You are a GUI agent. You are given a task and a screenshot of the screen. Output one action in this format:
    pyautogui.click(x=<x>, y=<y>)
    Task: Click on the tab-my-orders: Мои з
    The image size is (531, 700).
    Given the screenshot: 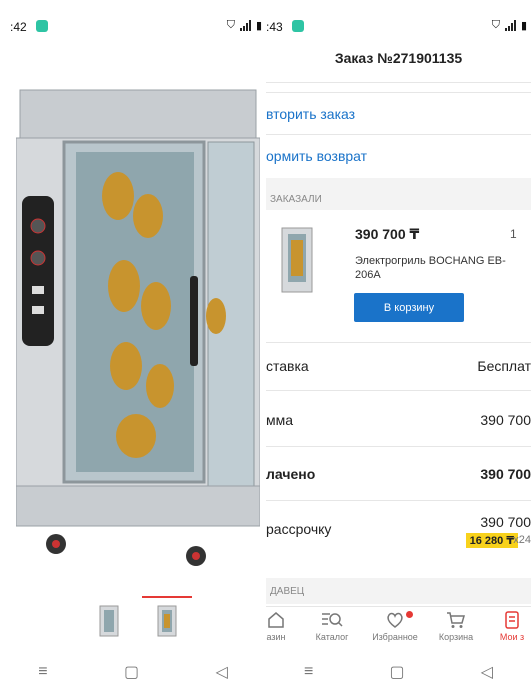 What is the action you would take?
    pyautogui.click(x=511, y=626)
    